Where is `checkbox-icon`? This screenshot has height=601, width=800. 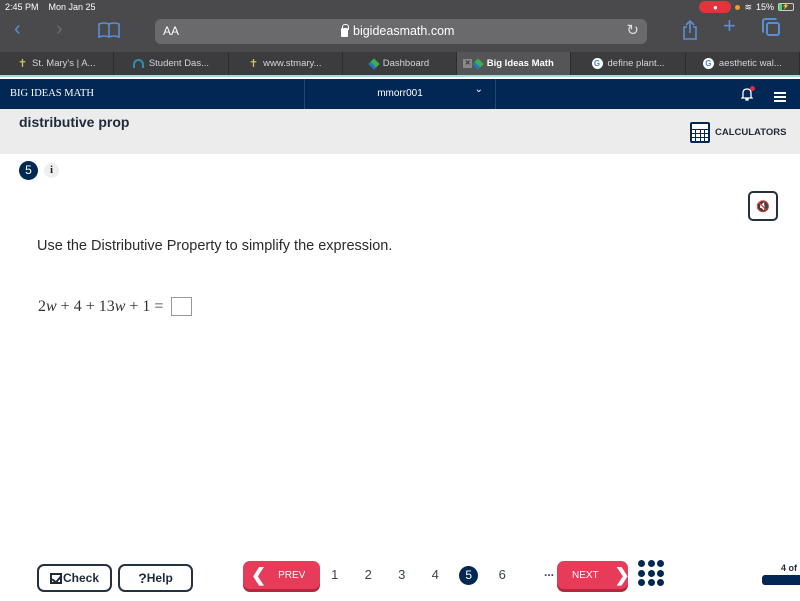 checkbox-icon is located at coordinates (55, 578).